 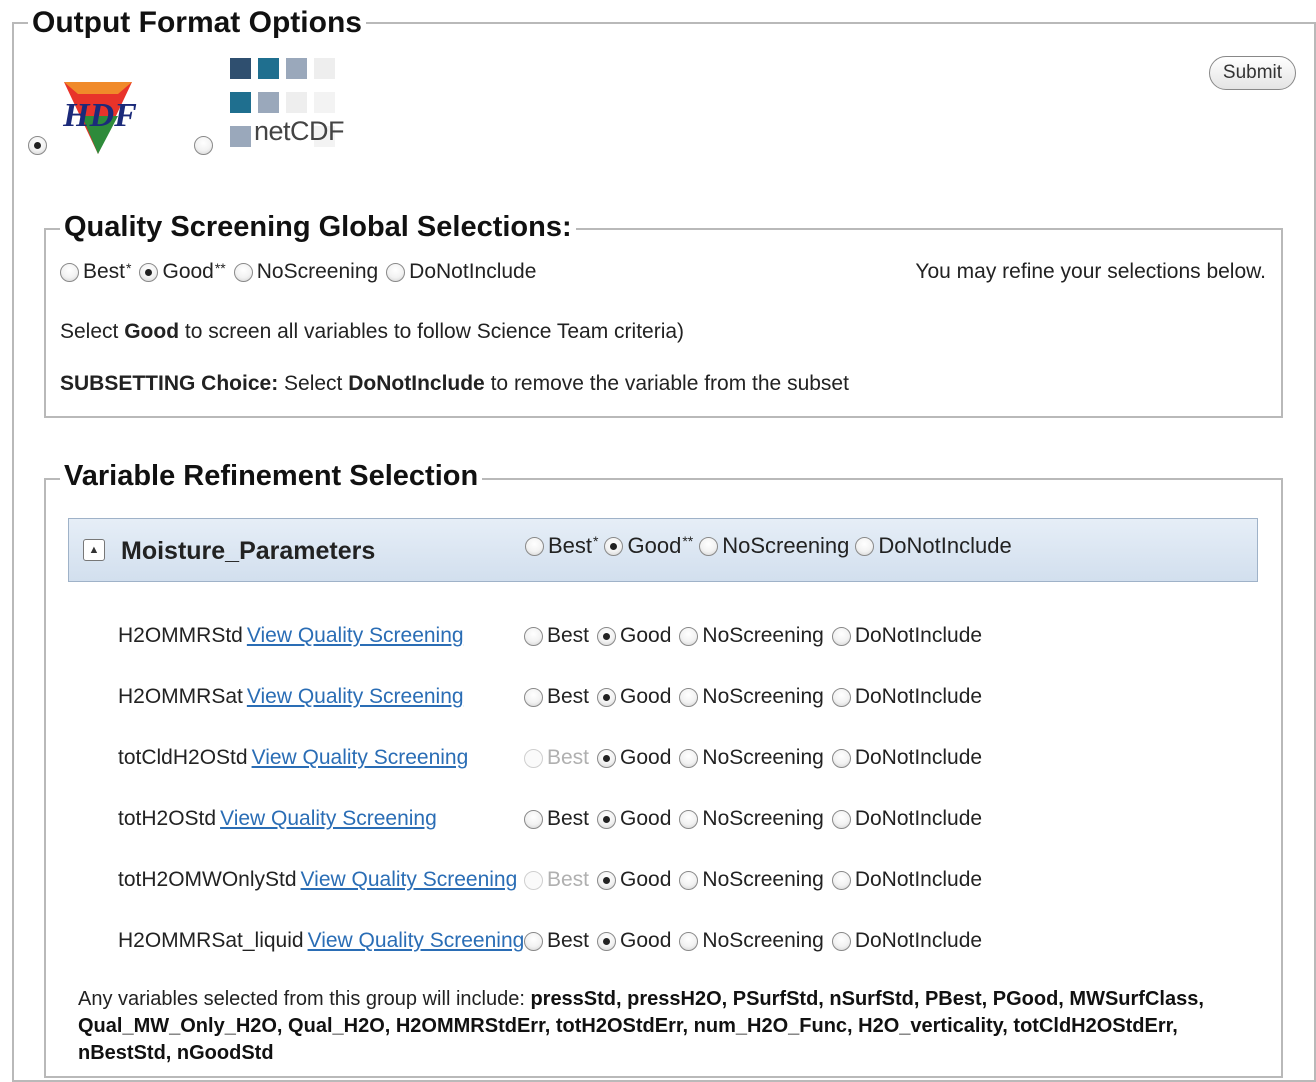 What do you see at coordinates (533, 941) in the screenshot?
I see `var-h2ommrsat-liquid-best-radio` at bounding box center [533, 941].